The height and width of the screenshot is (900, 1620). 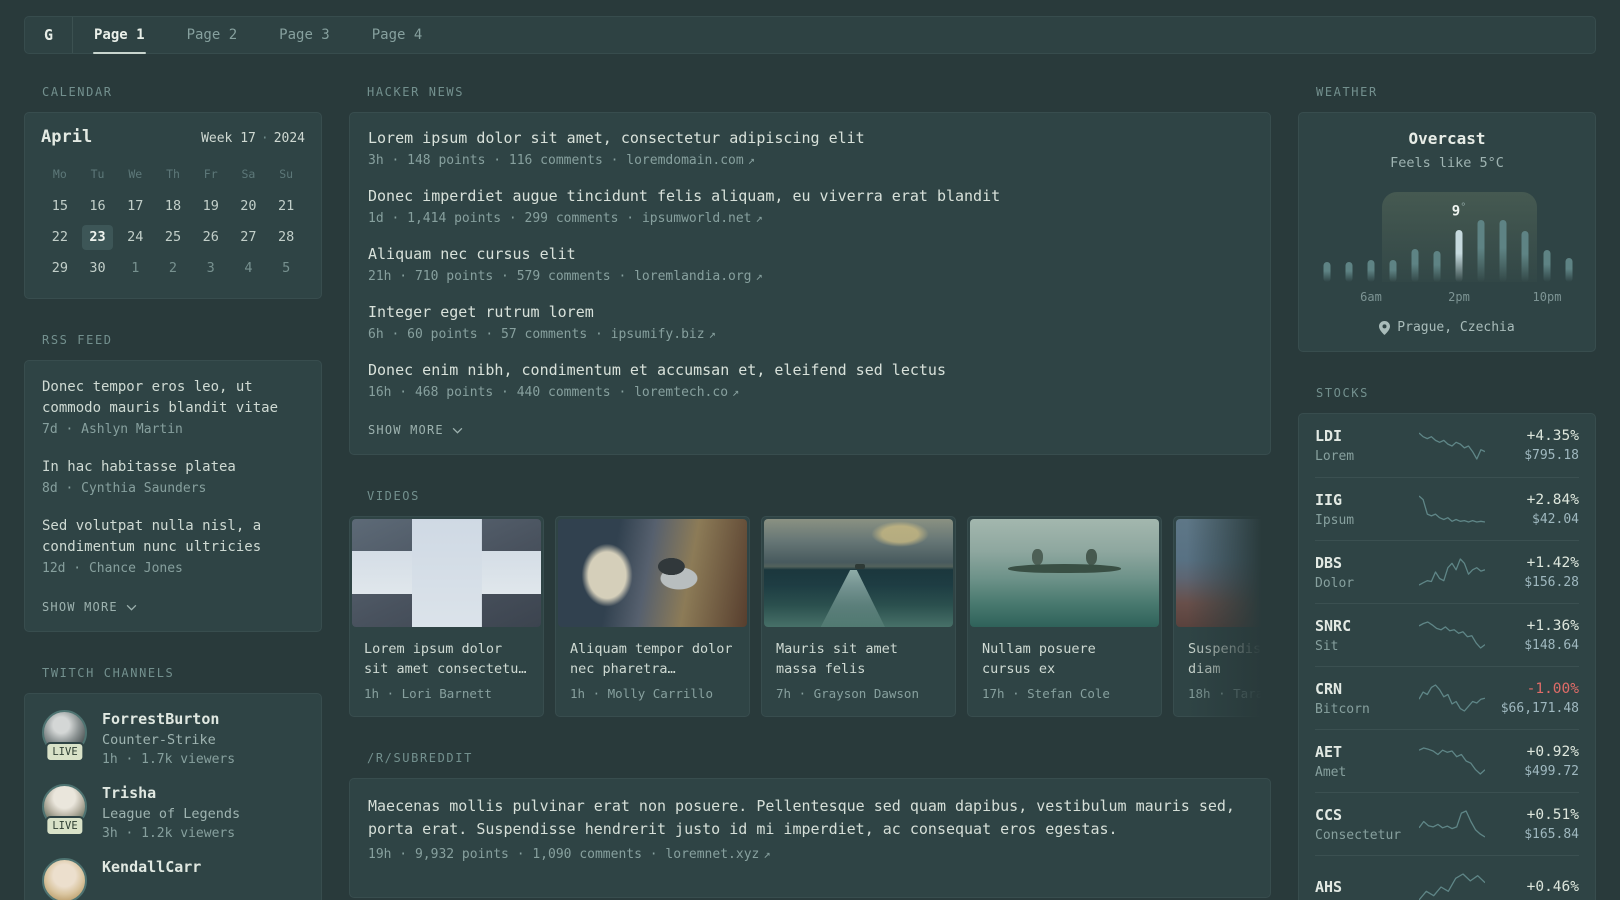 What do you see at coordinates (1364, 509) in the screenshot?
I see `stock-id: IIG Ipsum` at bounding box center [1364, 509].